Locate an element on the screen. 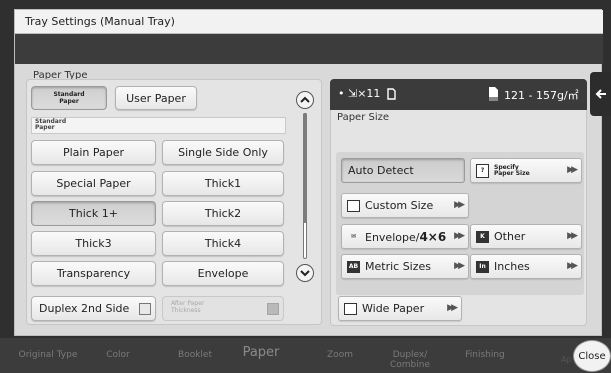 Image resolution: width=611 pixels, height=373 pixels. bg-tab-finishing: Finishing is located at coordinates (485, 355).